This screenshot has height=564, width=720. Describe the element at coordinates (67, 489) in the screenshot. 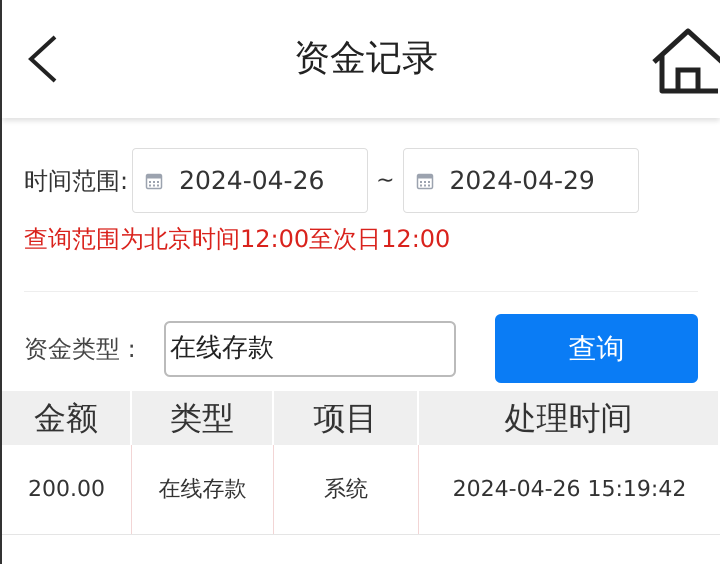

I see `table-cell: 200.00` at that location.